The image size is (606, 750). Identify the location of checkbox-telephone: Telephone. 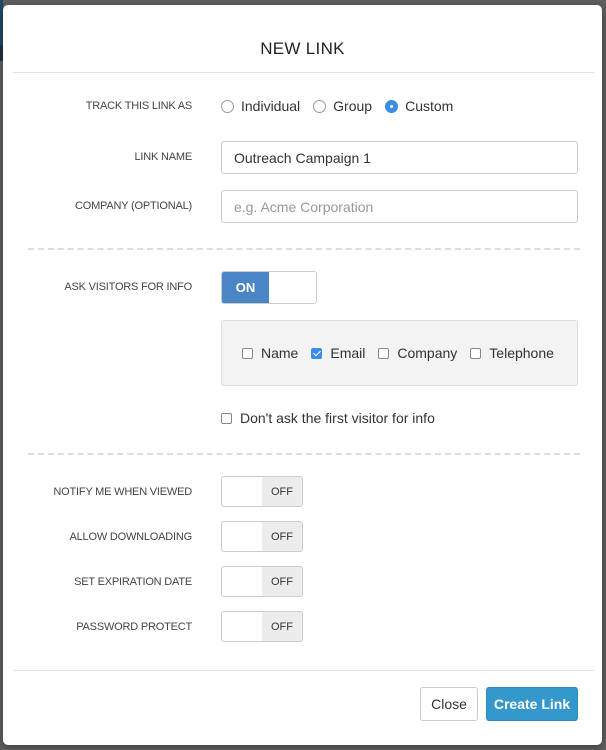
(512, 353).